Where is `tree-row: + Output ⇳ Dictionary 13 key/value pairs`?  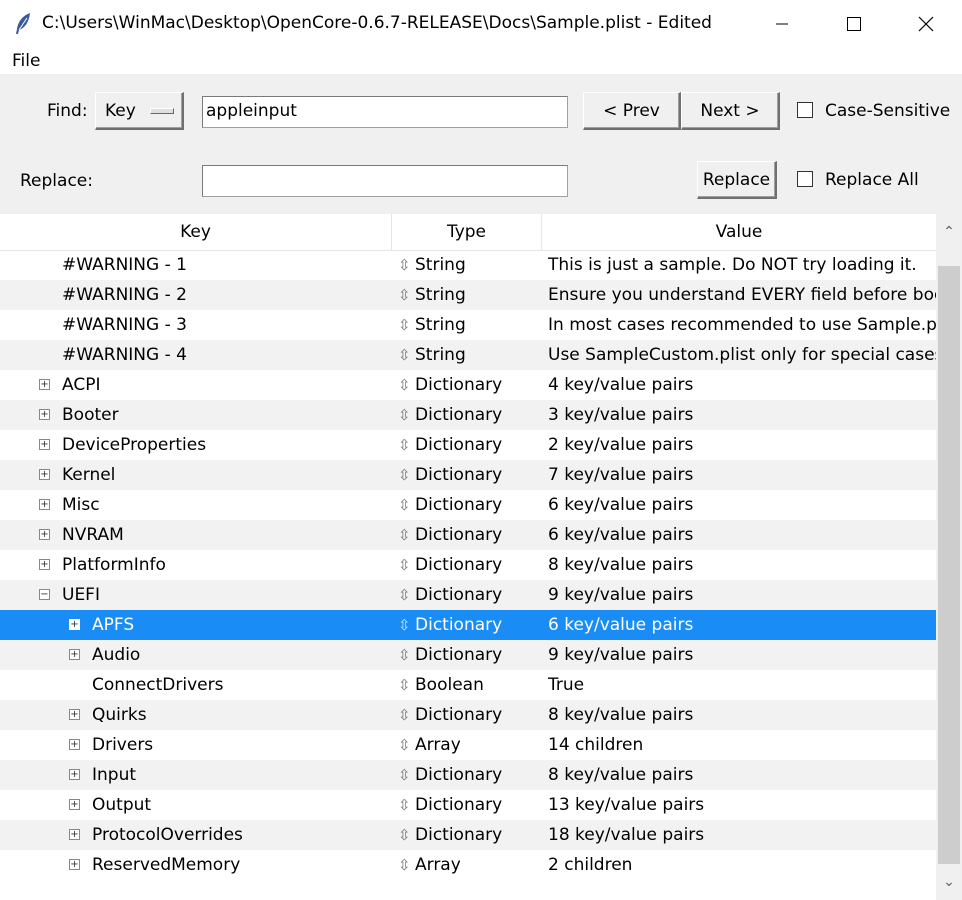
tree-row: + Output ⇳ Dictionary 13 key/value pairs is located at coordinates (468, 805).